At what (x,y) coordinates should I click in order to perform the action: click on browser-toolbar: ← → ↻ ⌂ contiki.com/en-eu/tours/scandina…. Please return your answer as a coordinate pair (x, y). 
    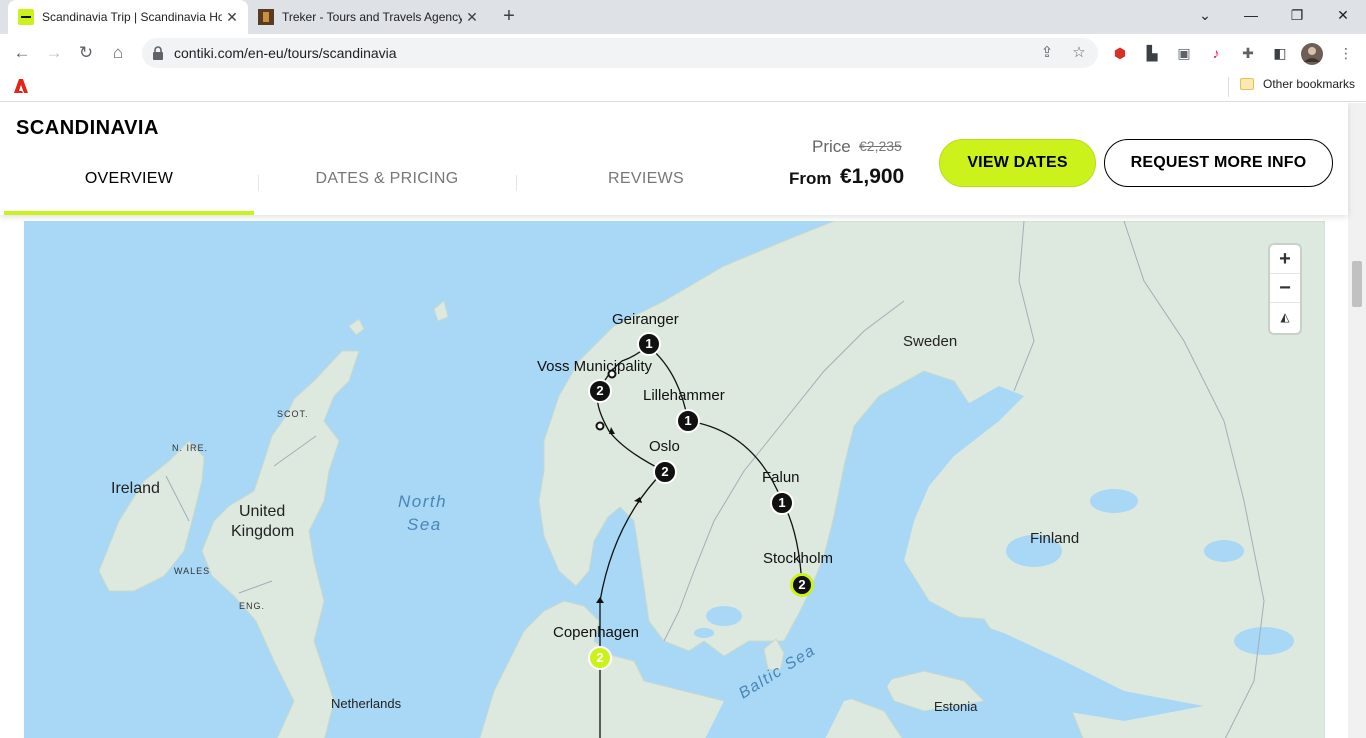
    Looking at the image, I should click on (683, 53).